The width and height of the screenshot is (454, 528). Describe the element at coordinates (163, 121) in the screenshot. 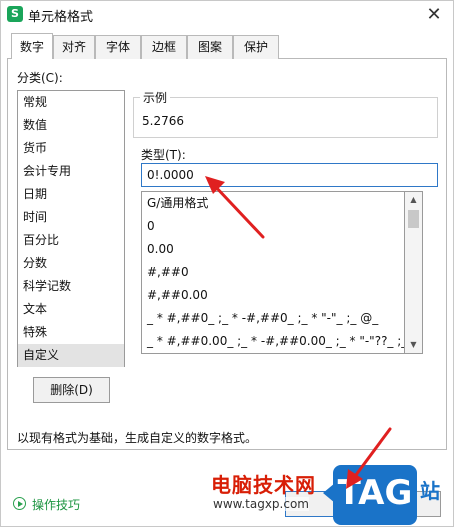

I see `example-value: 5.2766` at that location.